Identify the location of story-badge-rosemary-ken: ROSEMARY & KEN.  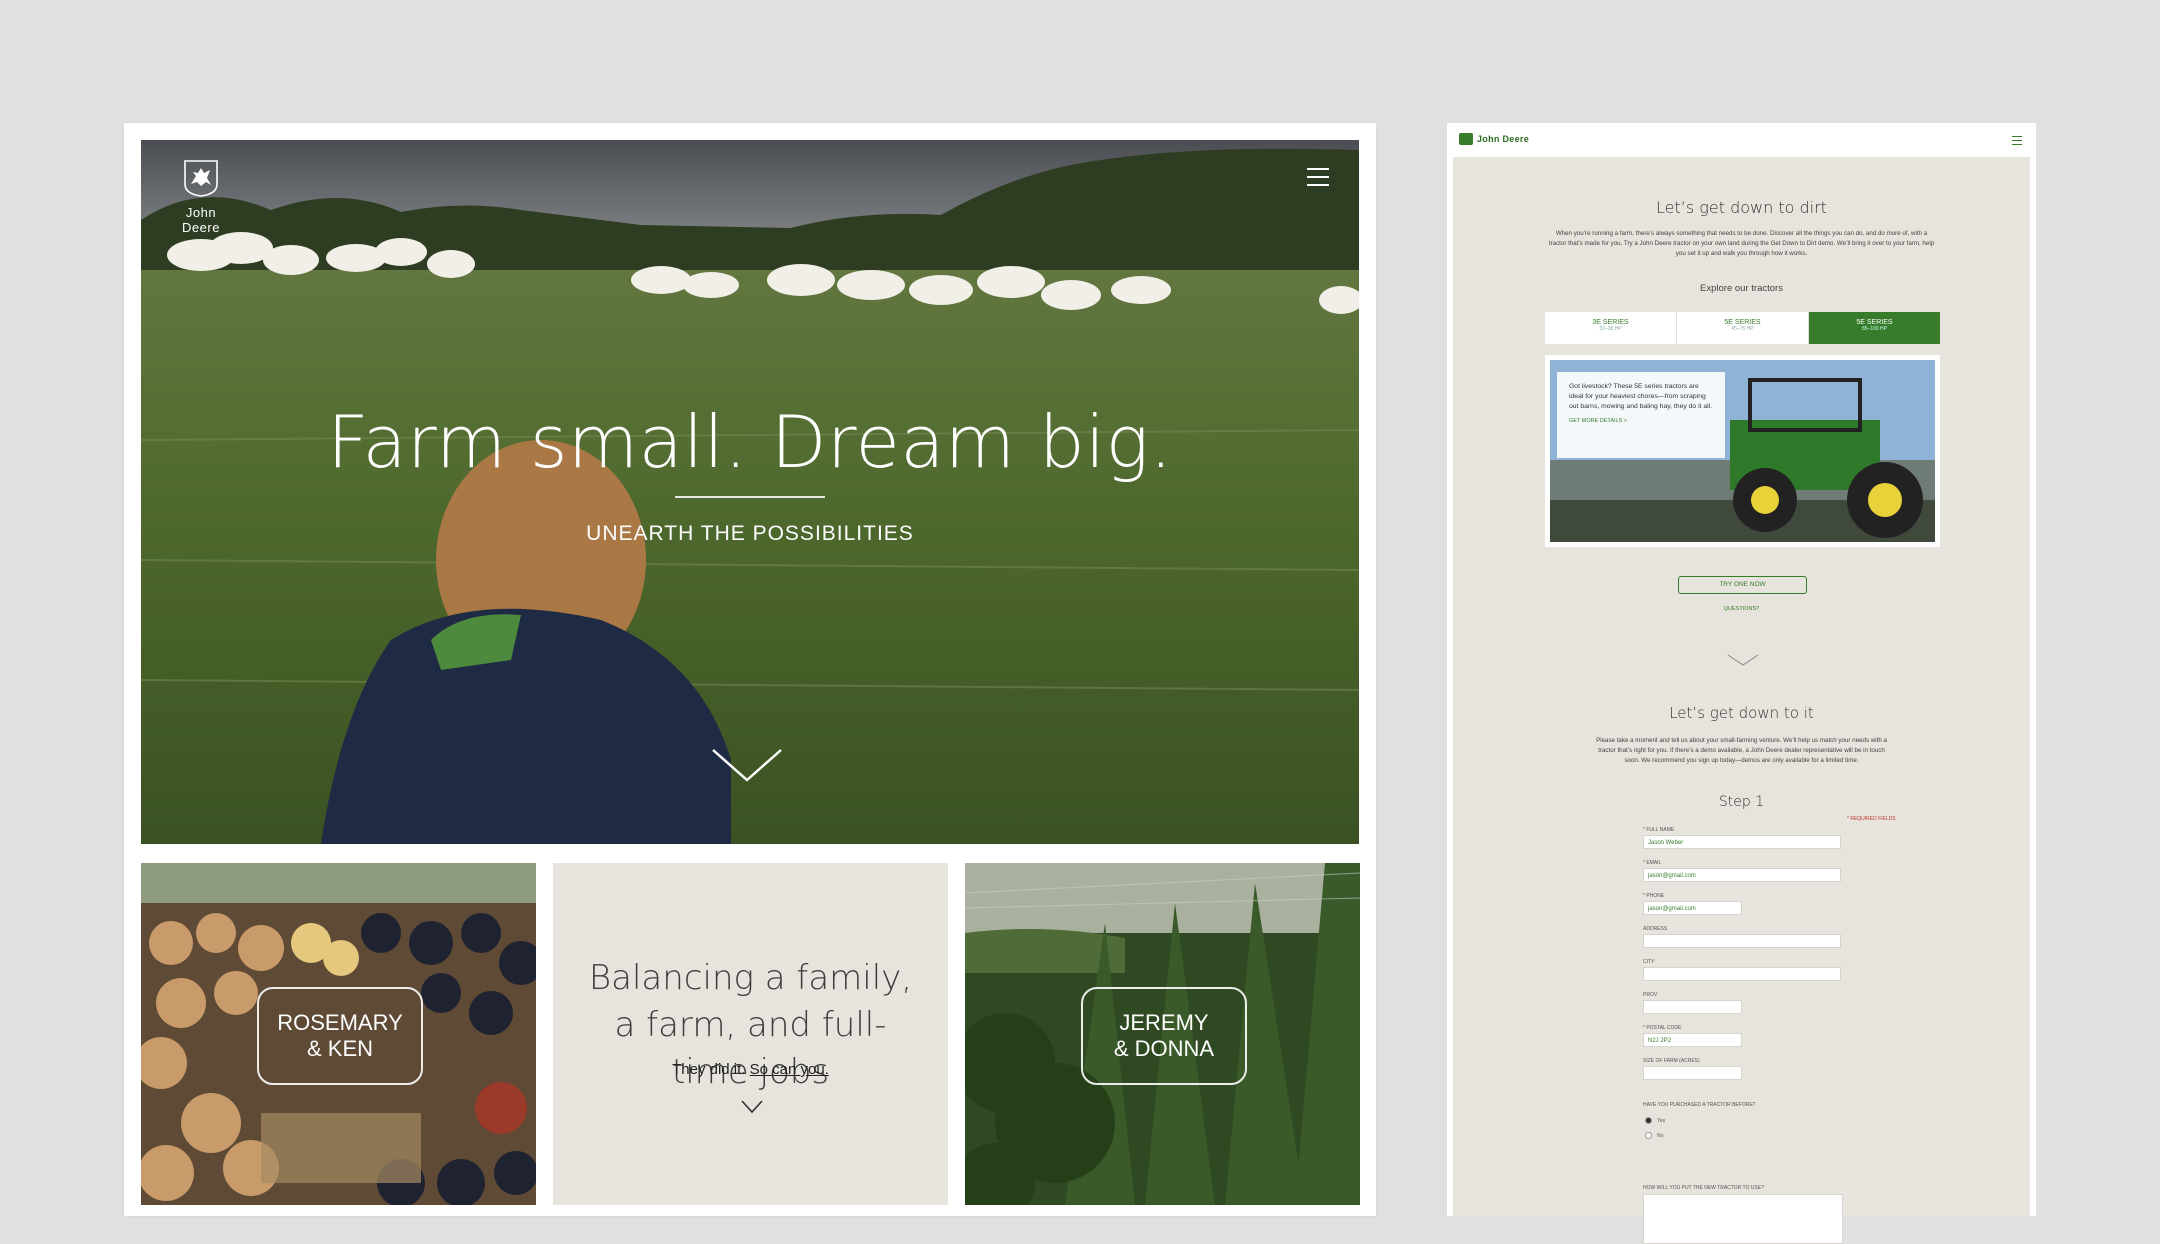
(340, 1036).